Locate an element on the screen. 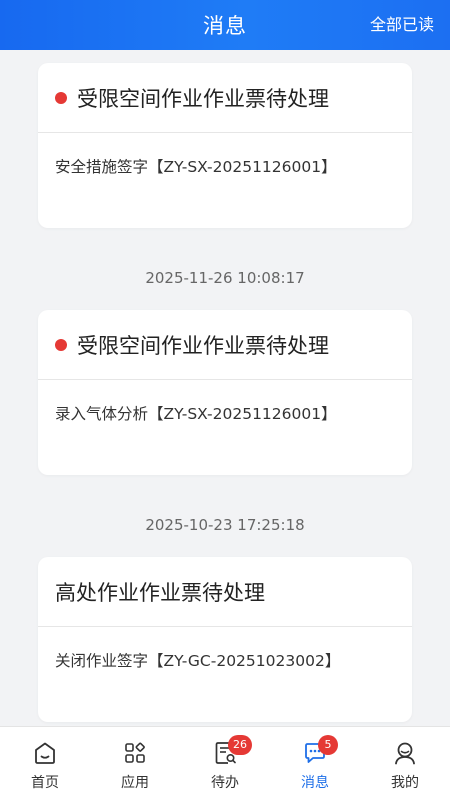  message-timestamp: 2025-11-26 10:08:17 is located at coordinates (225, 278).